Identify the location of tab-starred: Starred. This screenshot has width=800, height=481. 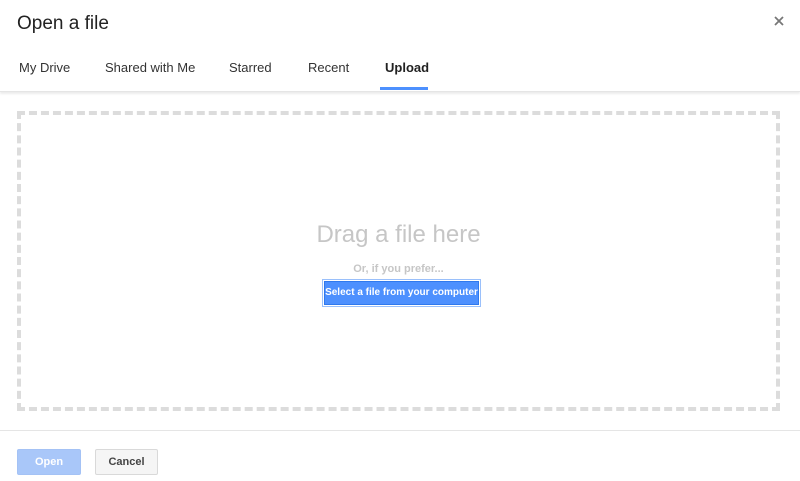
(250, 68).